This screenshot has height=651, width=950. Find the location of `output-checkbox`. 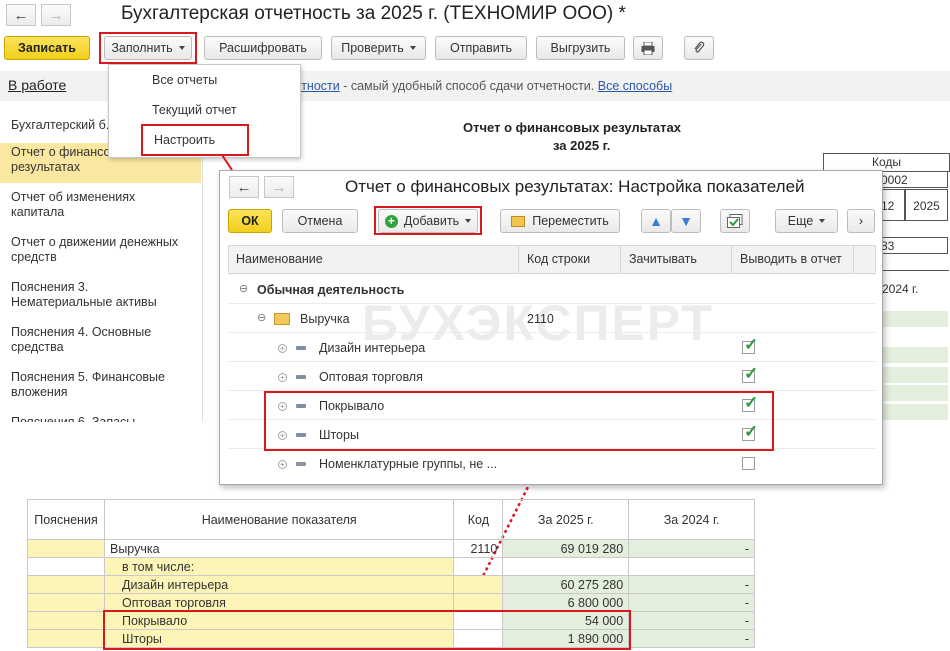

output-checkbox is located at coordinates (748, 463).